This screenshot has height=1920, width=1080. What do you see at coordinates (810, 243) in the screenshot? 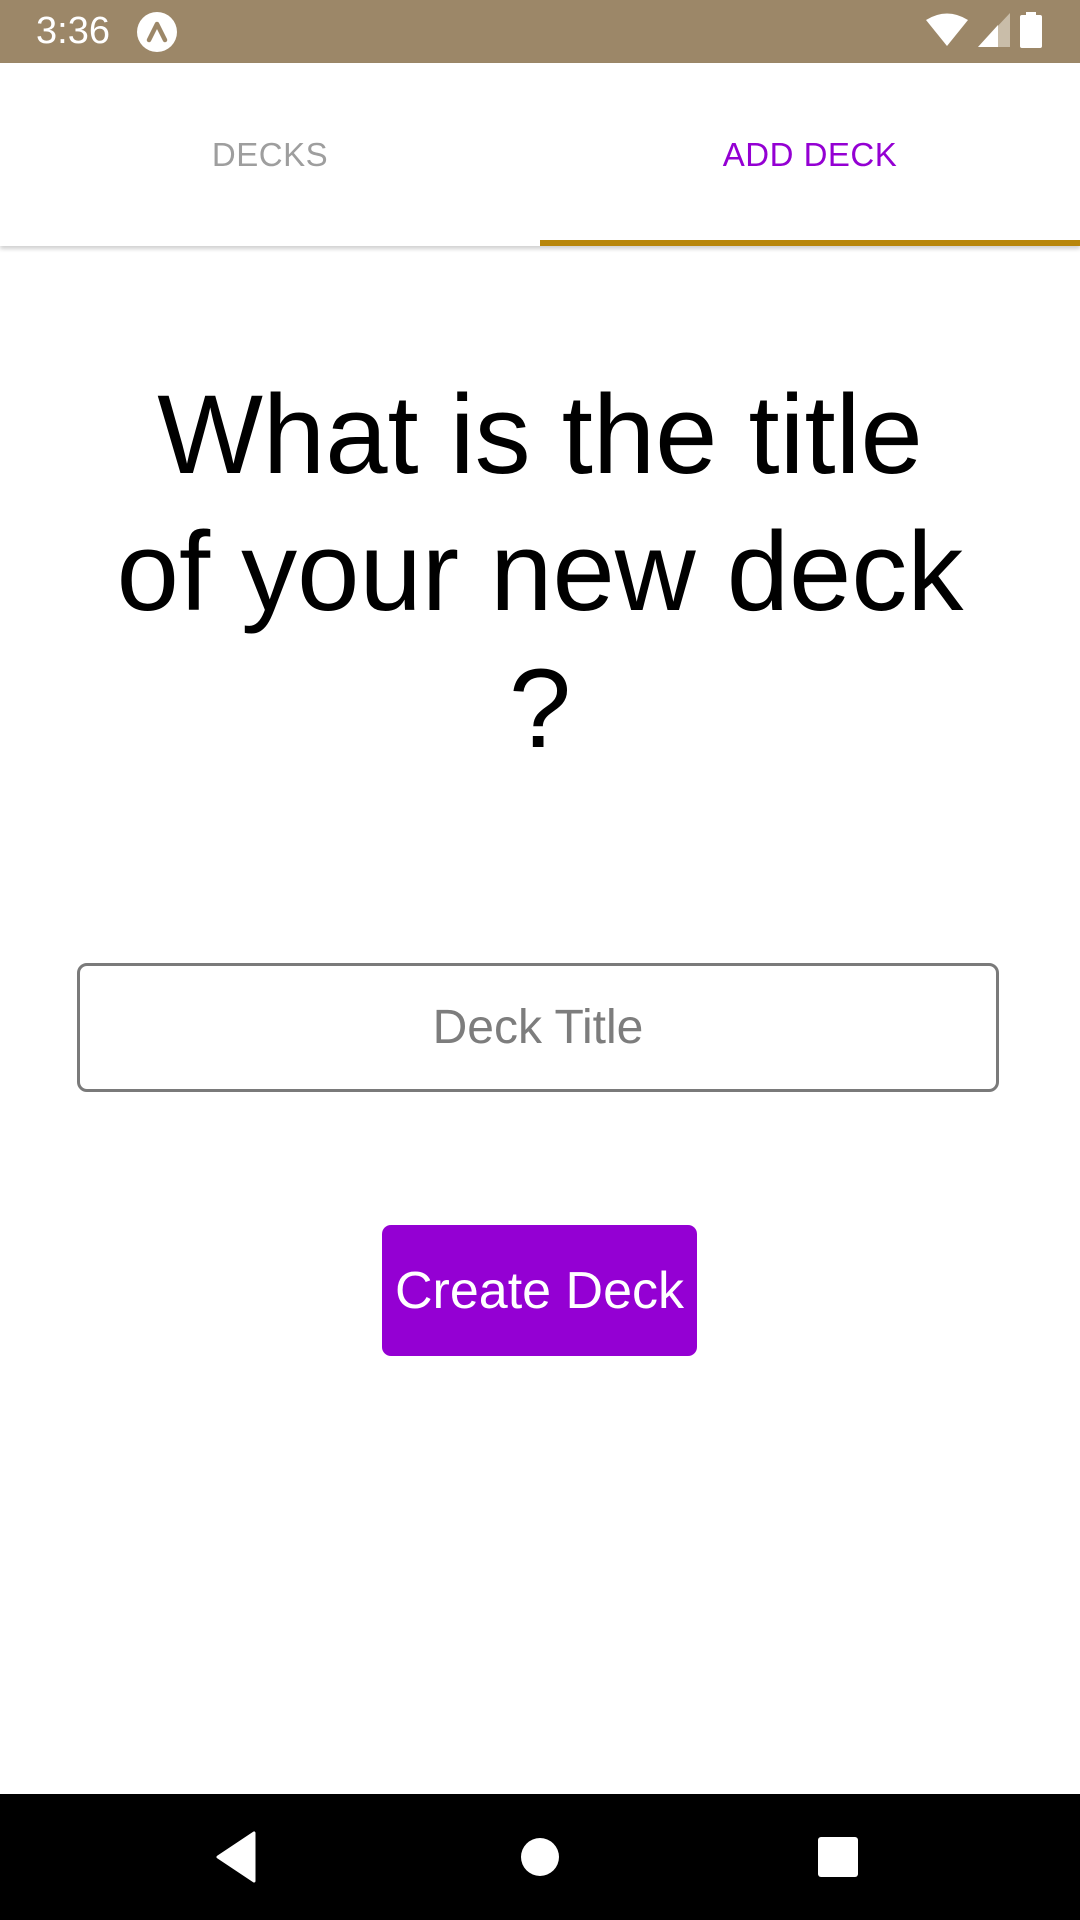
I see `selected-tab-indicator` at bounding box center [810, 243].